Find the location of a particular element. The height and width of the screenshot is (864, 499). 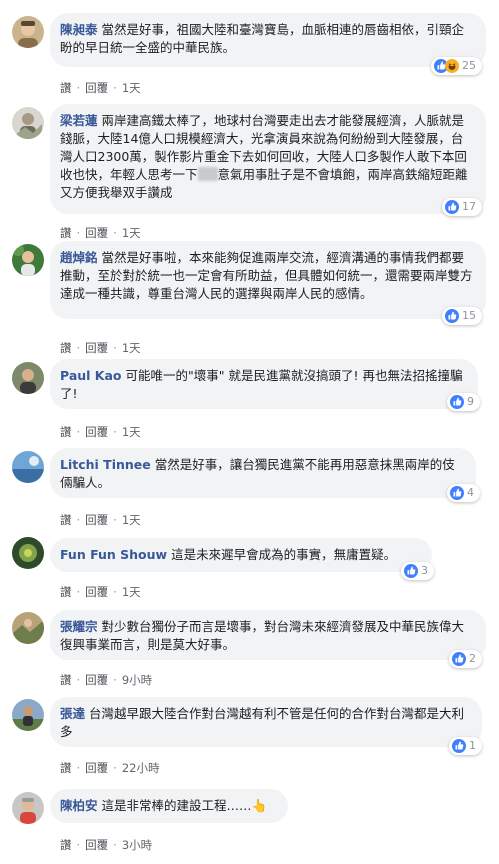

comment-bubble: Fun Fun Shouw 這是未來遲早會成為的事實，無庸置疑。 3 is located at coordinates (242, 559).